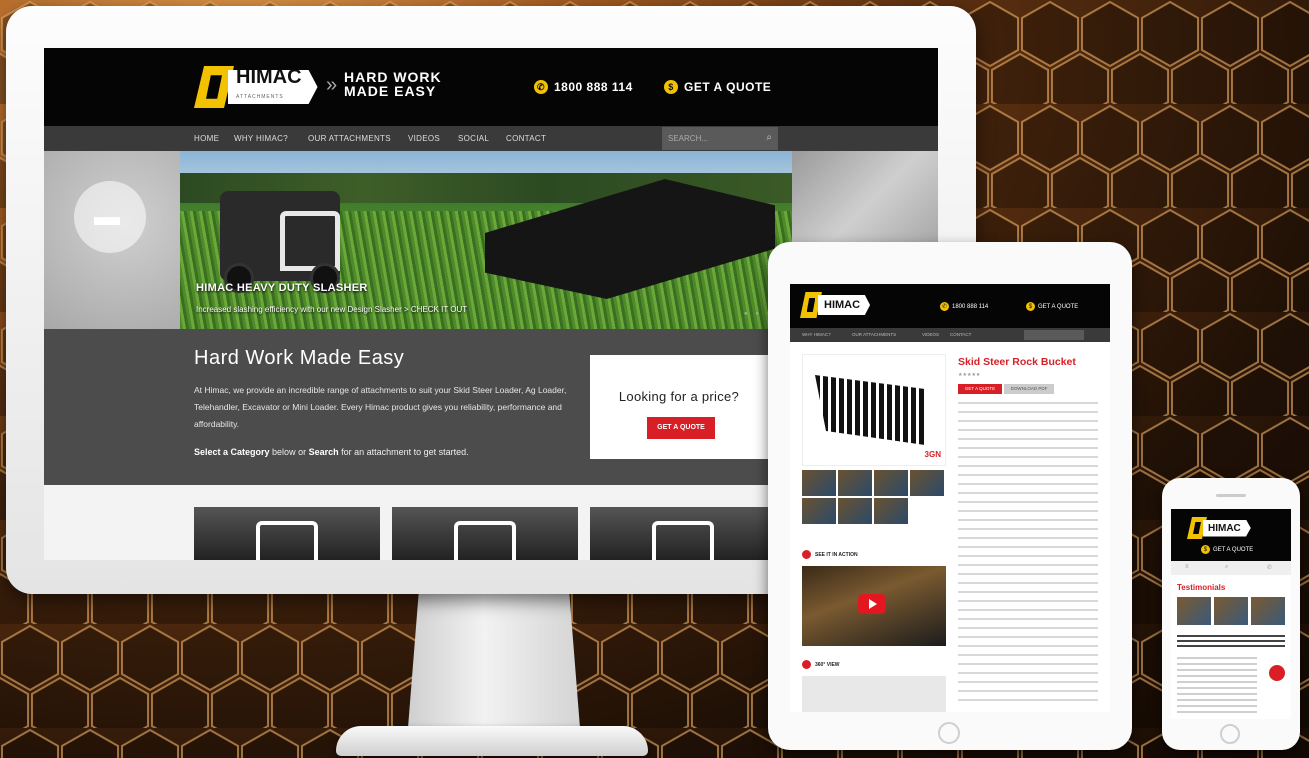  Describe the element at coordinates (720, 138) in the screenshot. I see `search-input: SEARCH... ⌕` at that location.